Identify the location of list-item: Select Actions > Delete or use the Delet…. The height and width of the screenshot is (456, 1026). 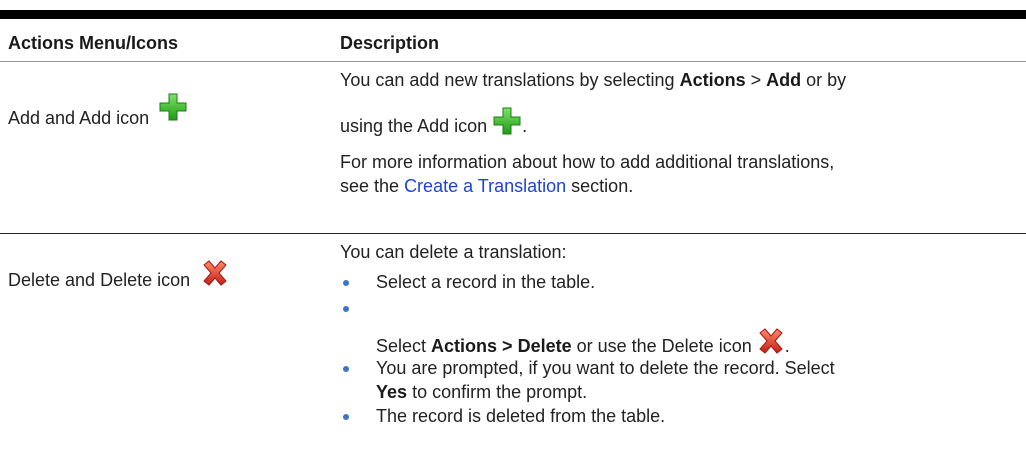
(680, 328).